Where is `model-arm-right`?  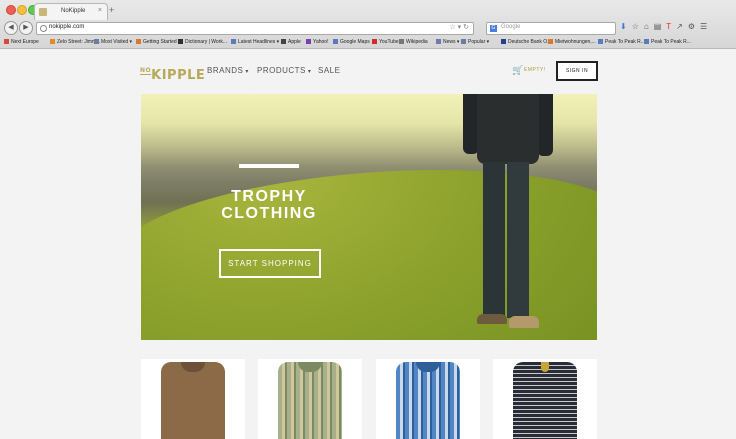
model-arm-right is located at coordinates (545, 125).